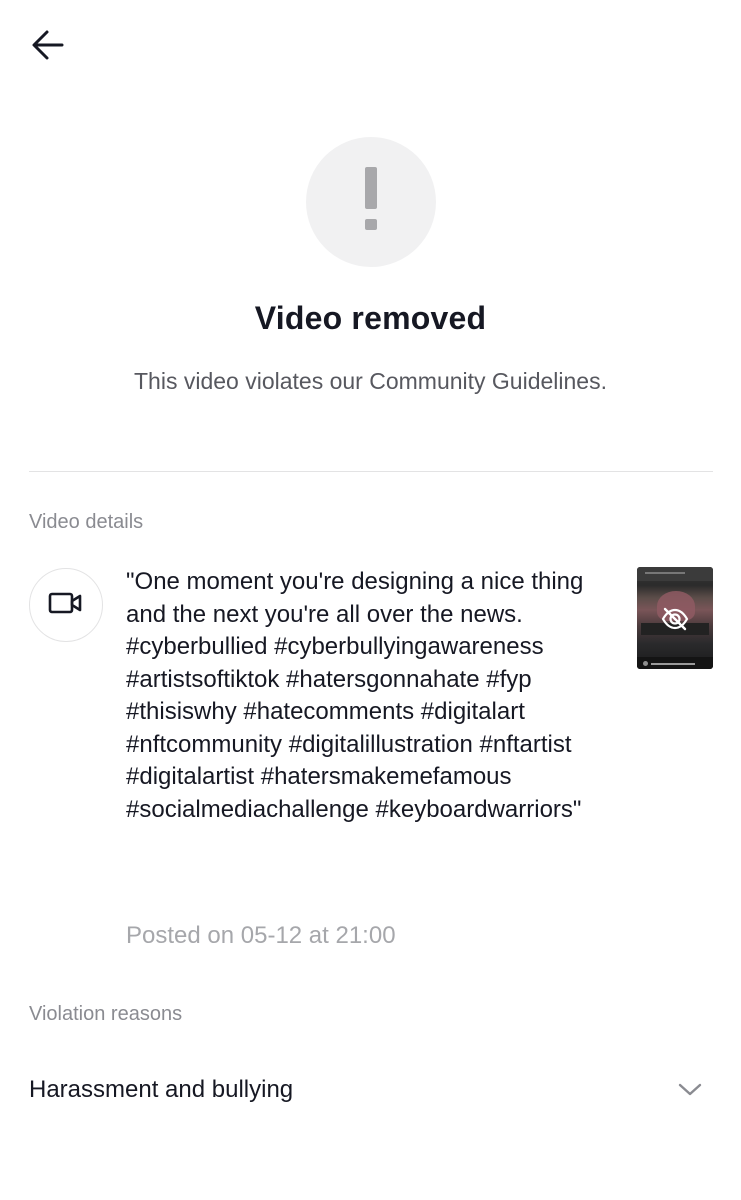  Describe the element at coordinates (261, 935) in the screenshot. I see `posted-timestamp: Posted on 05-12 at 21:00` at that location.